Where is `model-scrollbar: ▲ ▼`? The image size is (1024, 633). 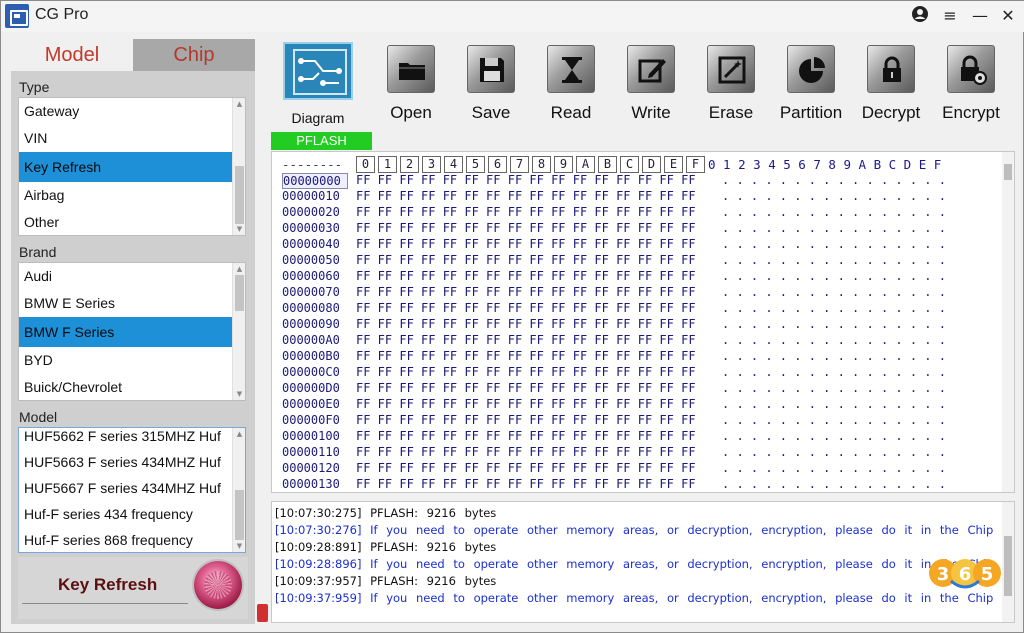 model-scrollbar: ▲ ▼ is located at coordinates (238, 490).